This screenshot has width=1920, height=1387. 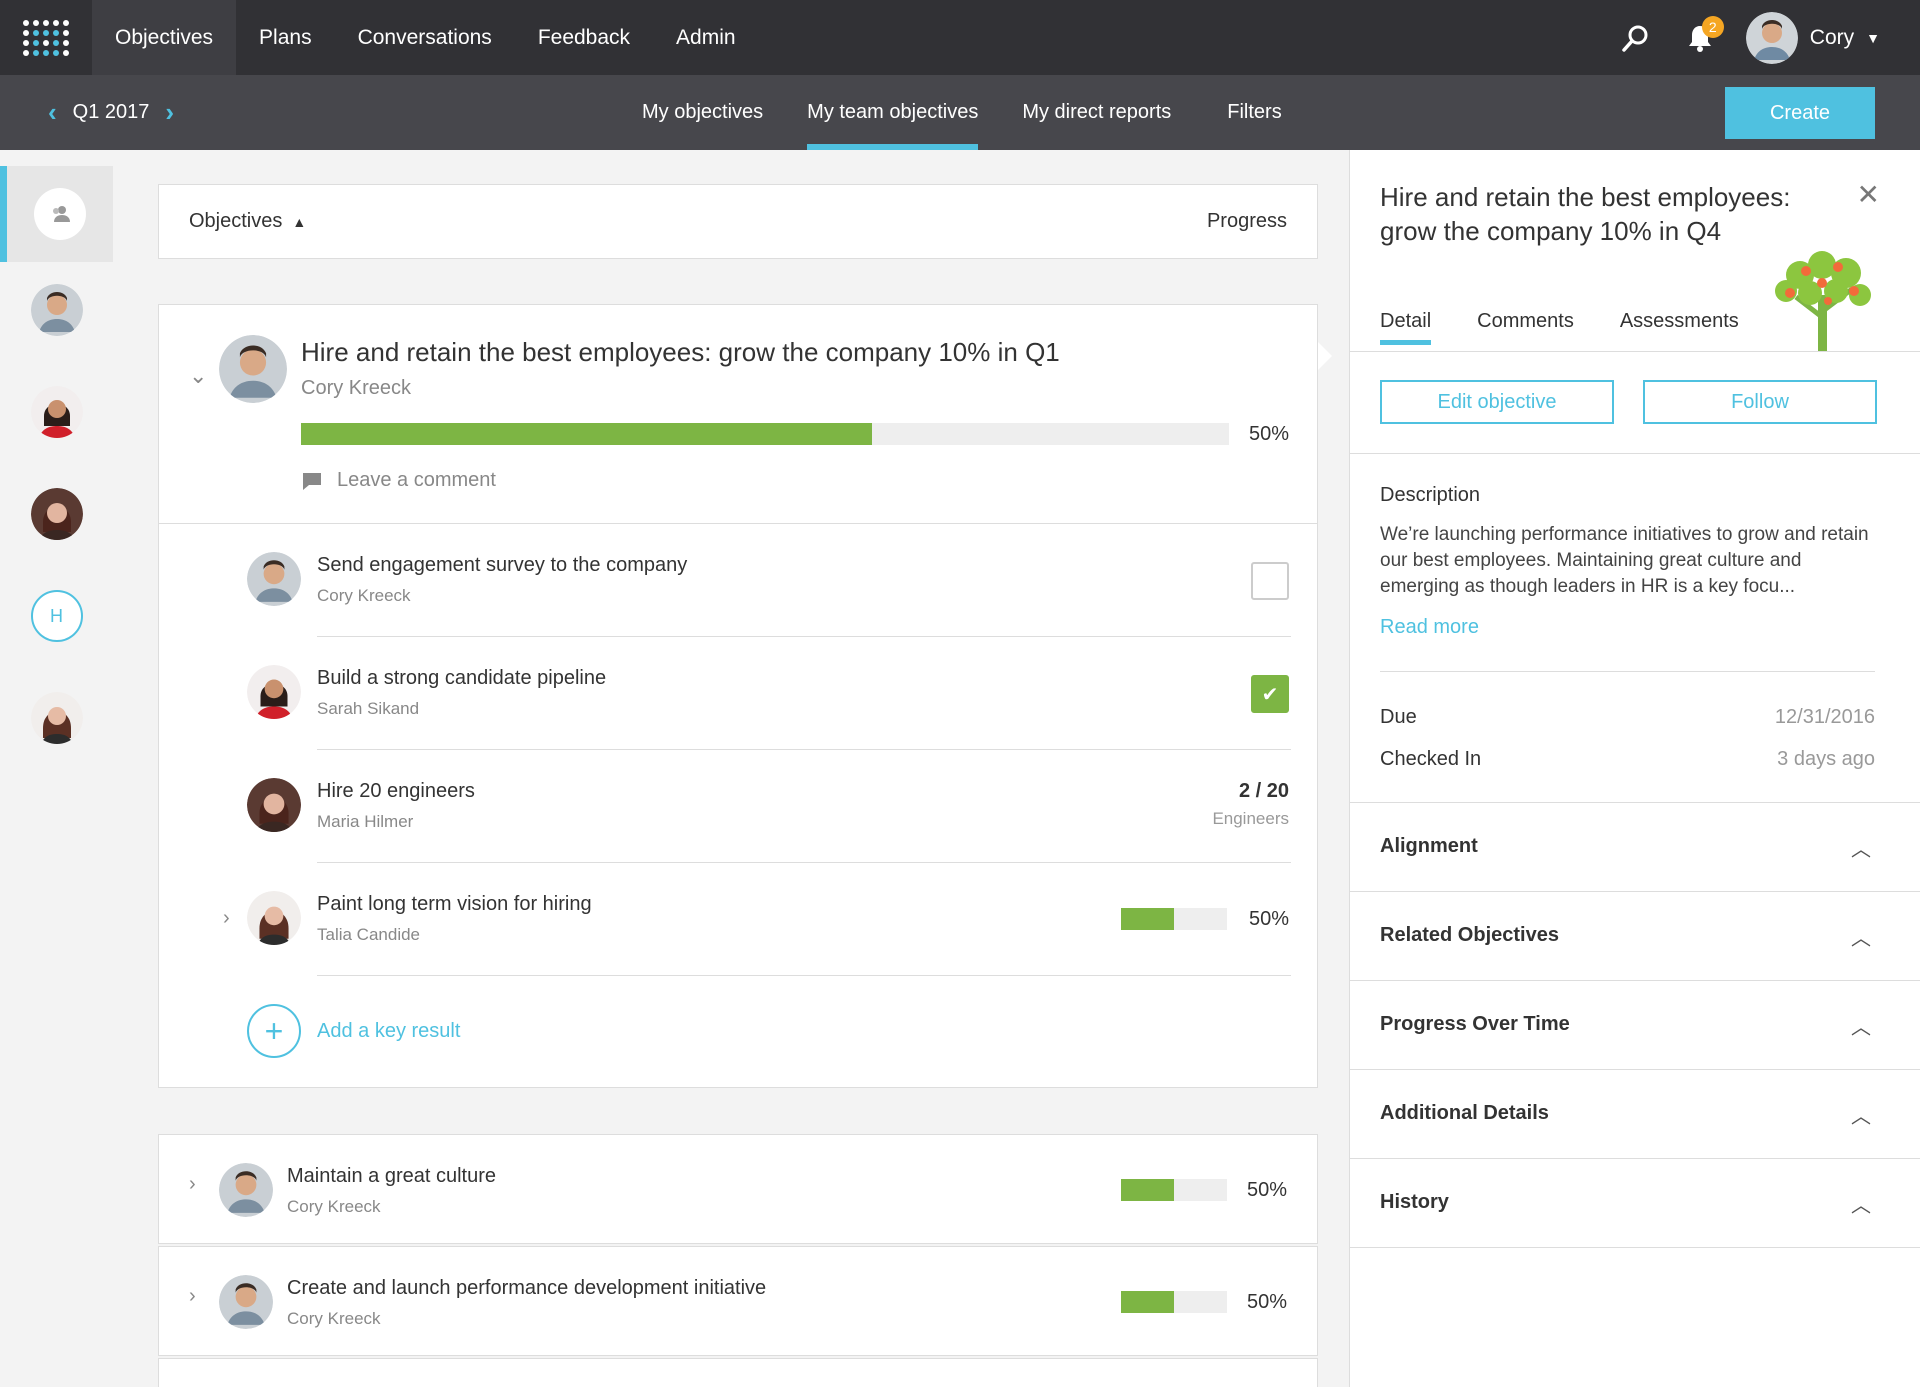 I want to click on section-history: History ︿, so click(x=1635, y=1203).